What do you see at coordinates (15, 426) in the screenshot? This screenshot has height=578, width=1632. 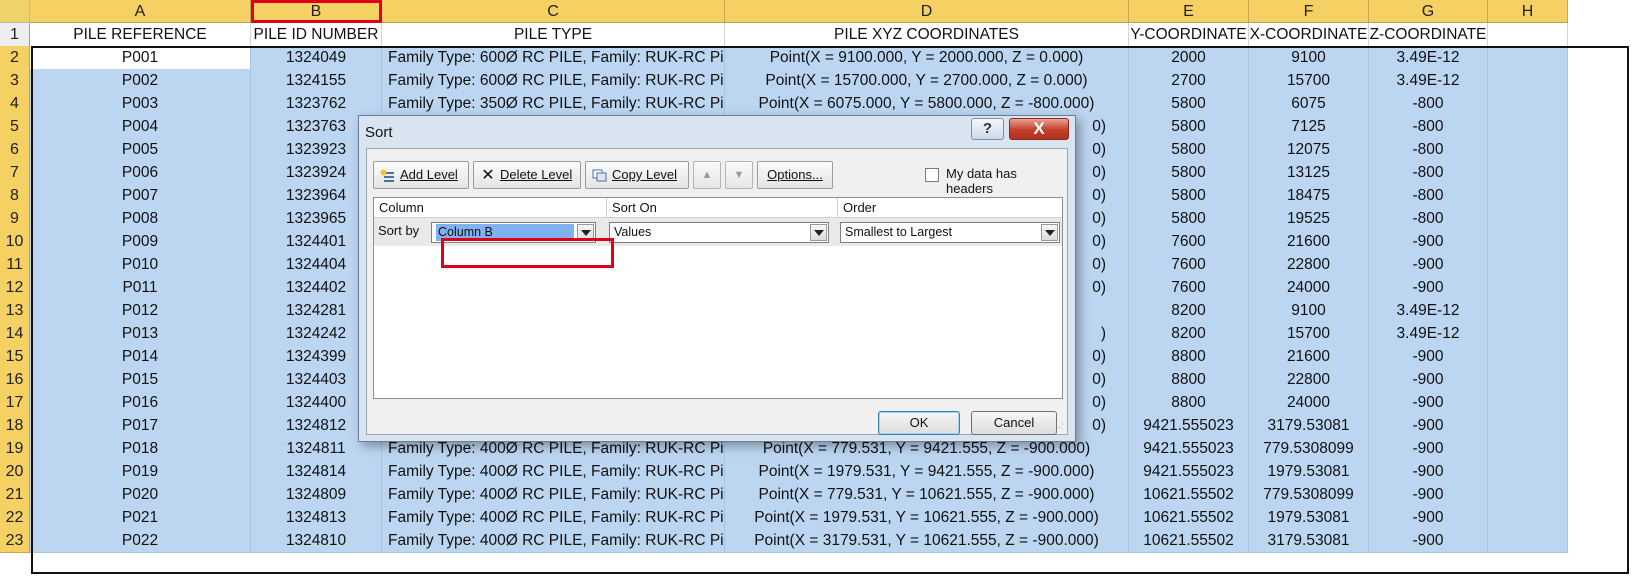 I see `row-header: 18` at bounding box center [15, 426].